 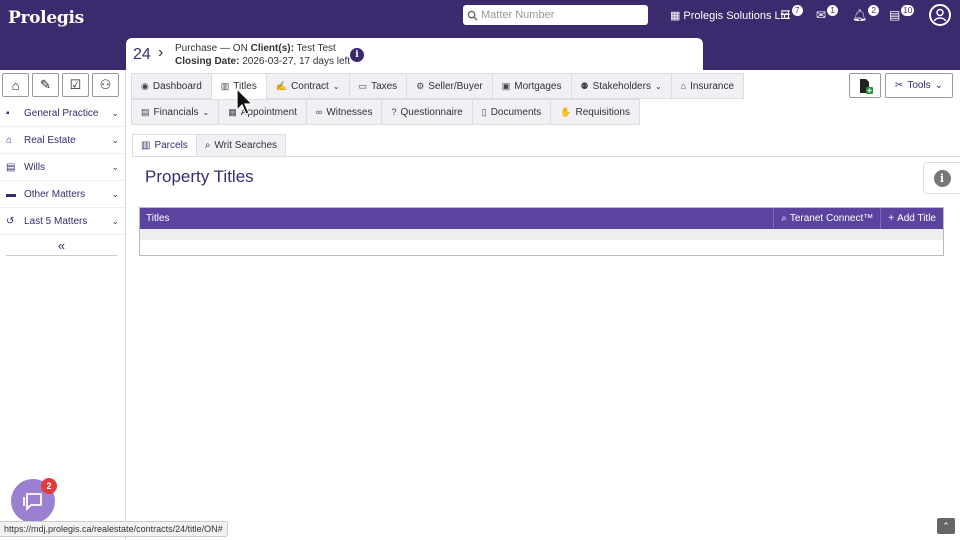 What do you see at coordinates (895, 15) in the screenshot?
I see `file-icon: ▤` at bounding box center [895, 15].